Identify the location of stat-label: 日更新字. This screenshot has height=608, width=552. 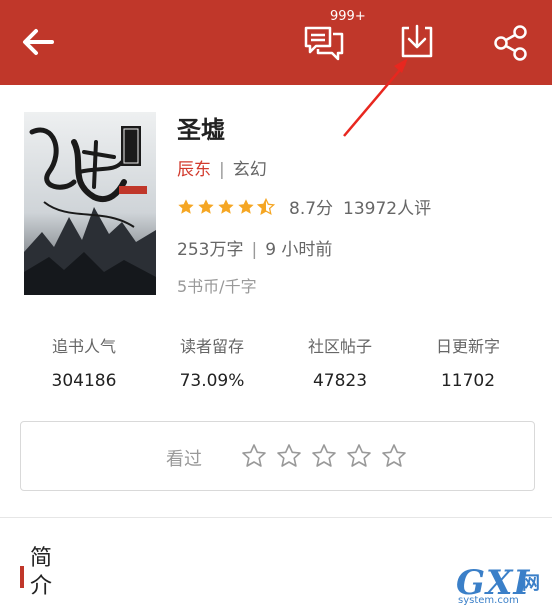
(467, 346).